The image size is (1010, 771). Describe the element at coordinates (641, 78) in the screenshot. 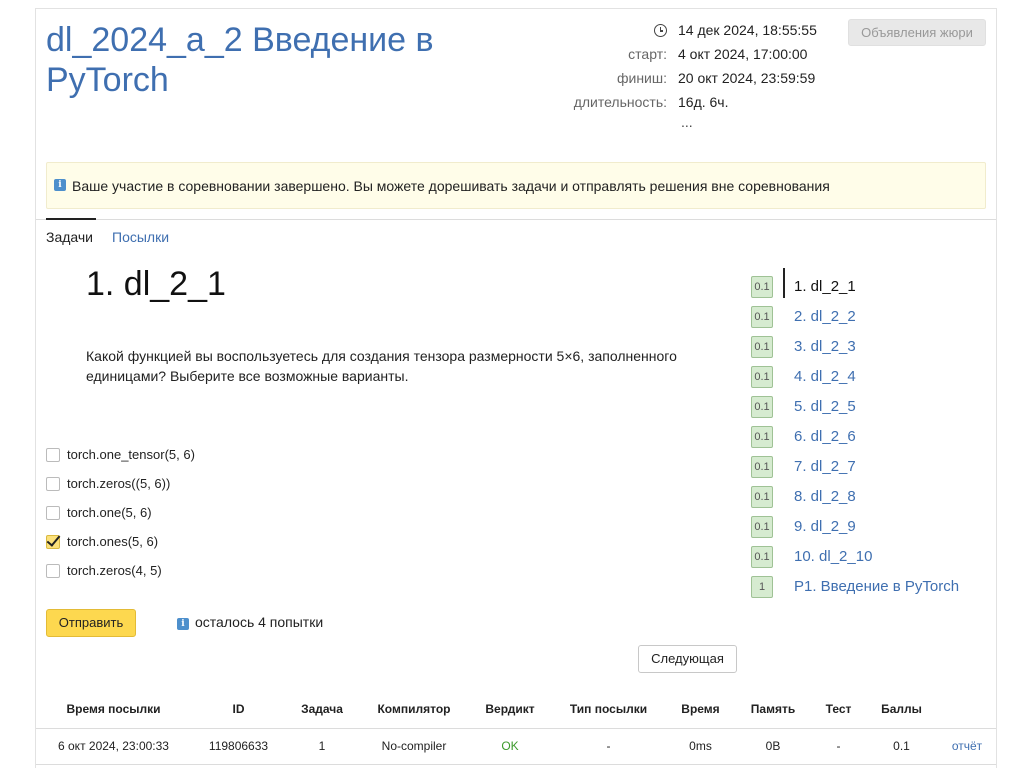

I see `finish-label: финиш:` at that location.